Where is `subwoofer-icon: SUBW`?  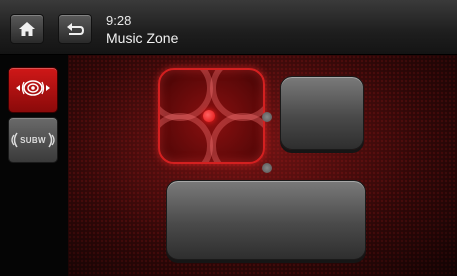 subwoofer-icon: SUBW is located at coordinates (33, 140).